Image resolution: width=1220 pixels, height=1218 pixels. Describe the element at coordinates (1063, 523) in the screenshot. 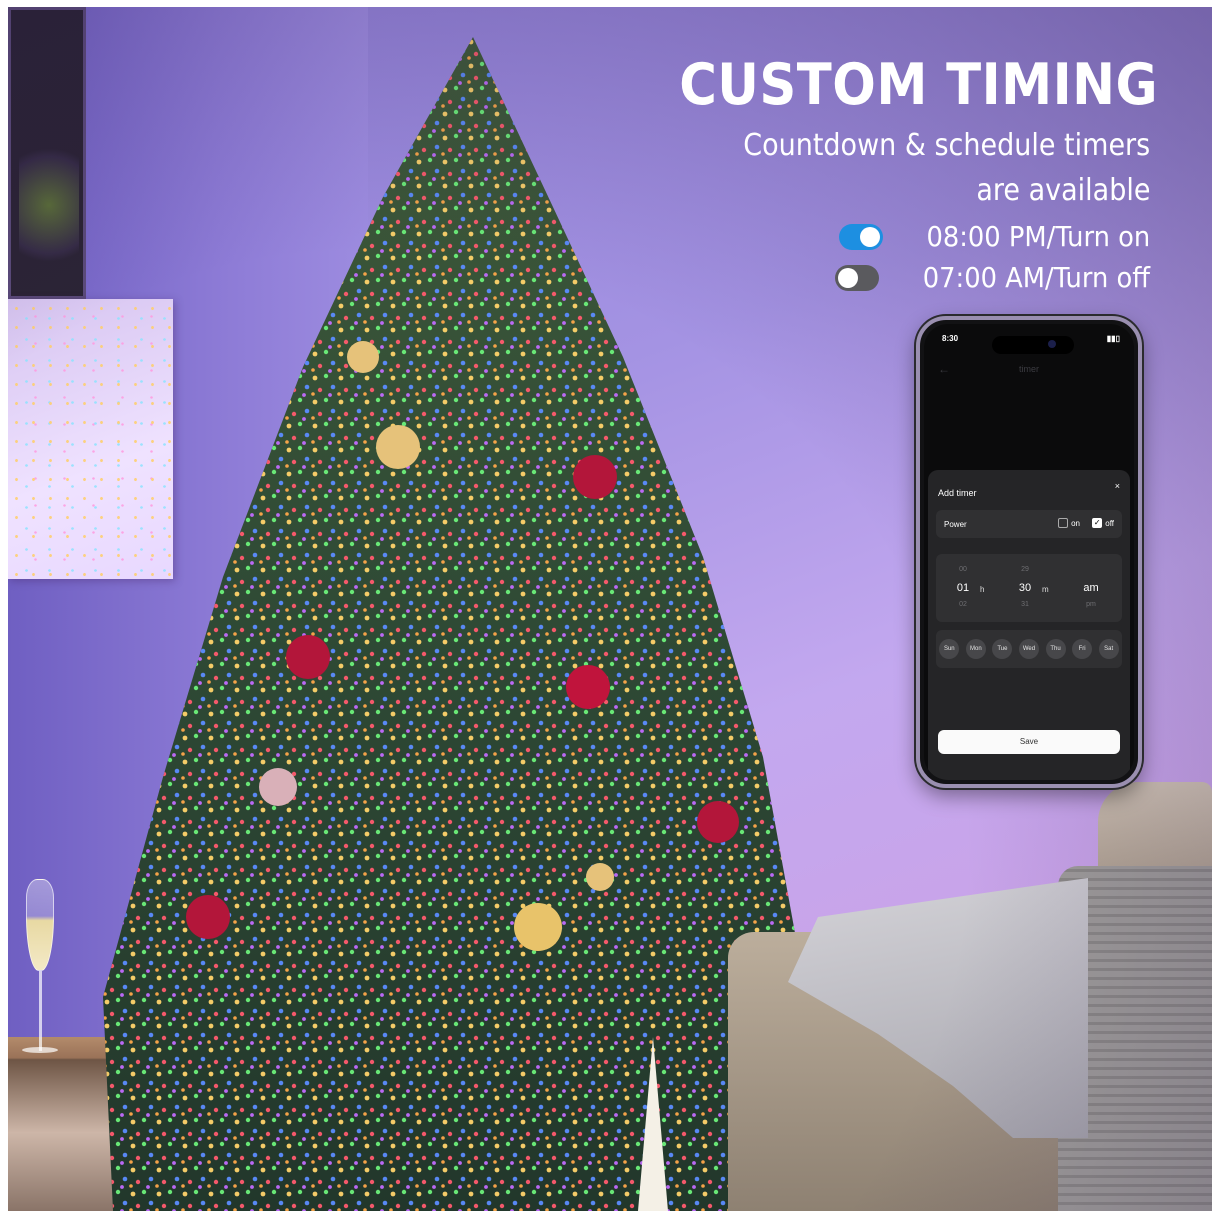

I see `checkbox-icon` at that location.